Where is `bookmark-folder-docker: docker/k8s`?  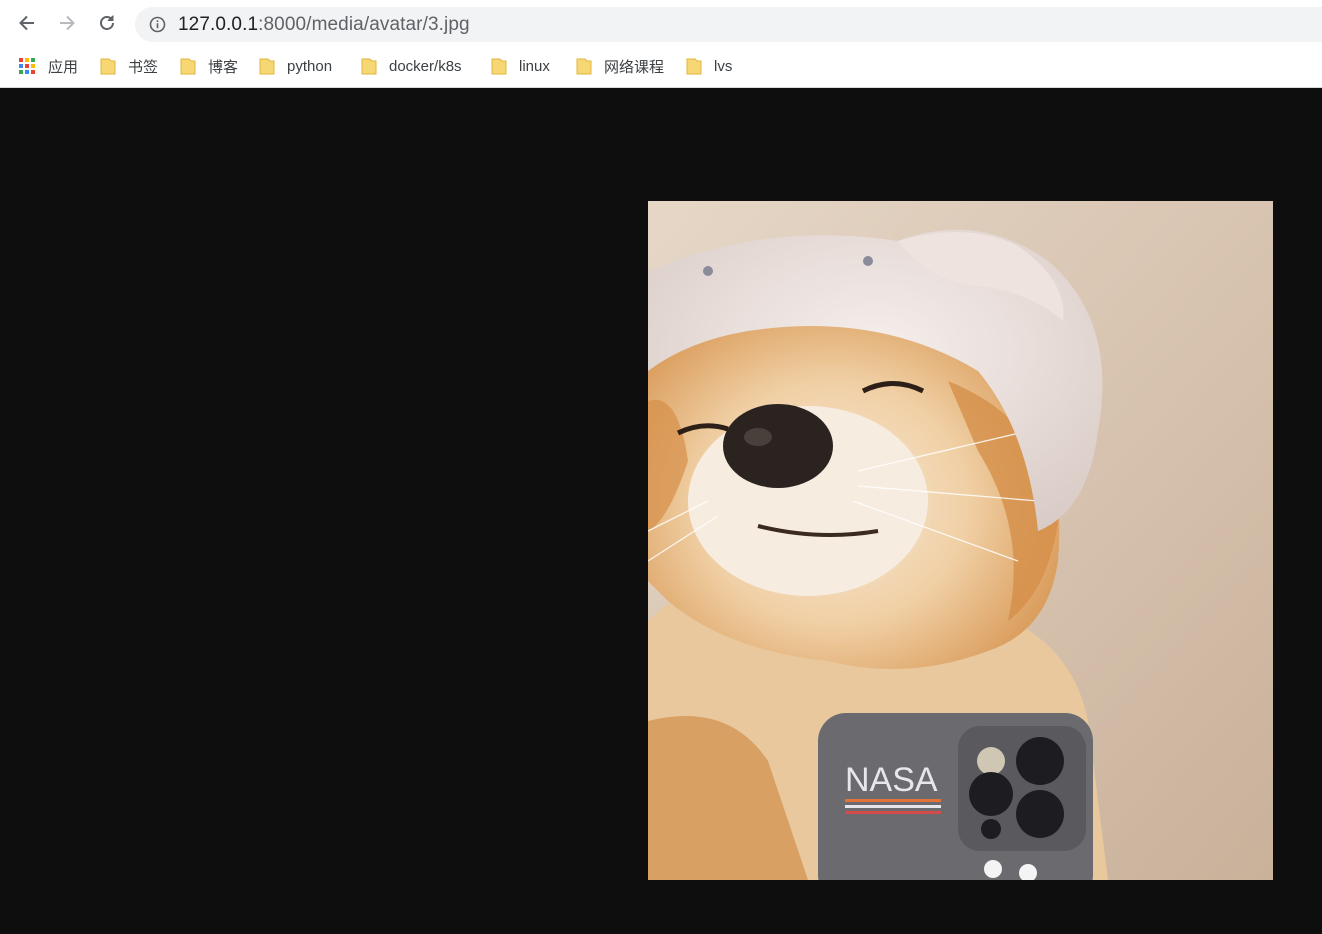 bookmark-folder-docker: docker/k8s is located at coordinates (411, 66).